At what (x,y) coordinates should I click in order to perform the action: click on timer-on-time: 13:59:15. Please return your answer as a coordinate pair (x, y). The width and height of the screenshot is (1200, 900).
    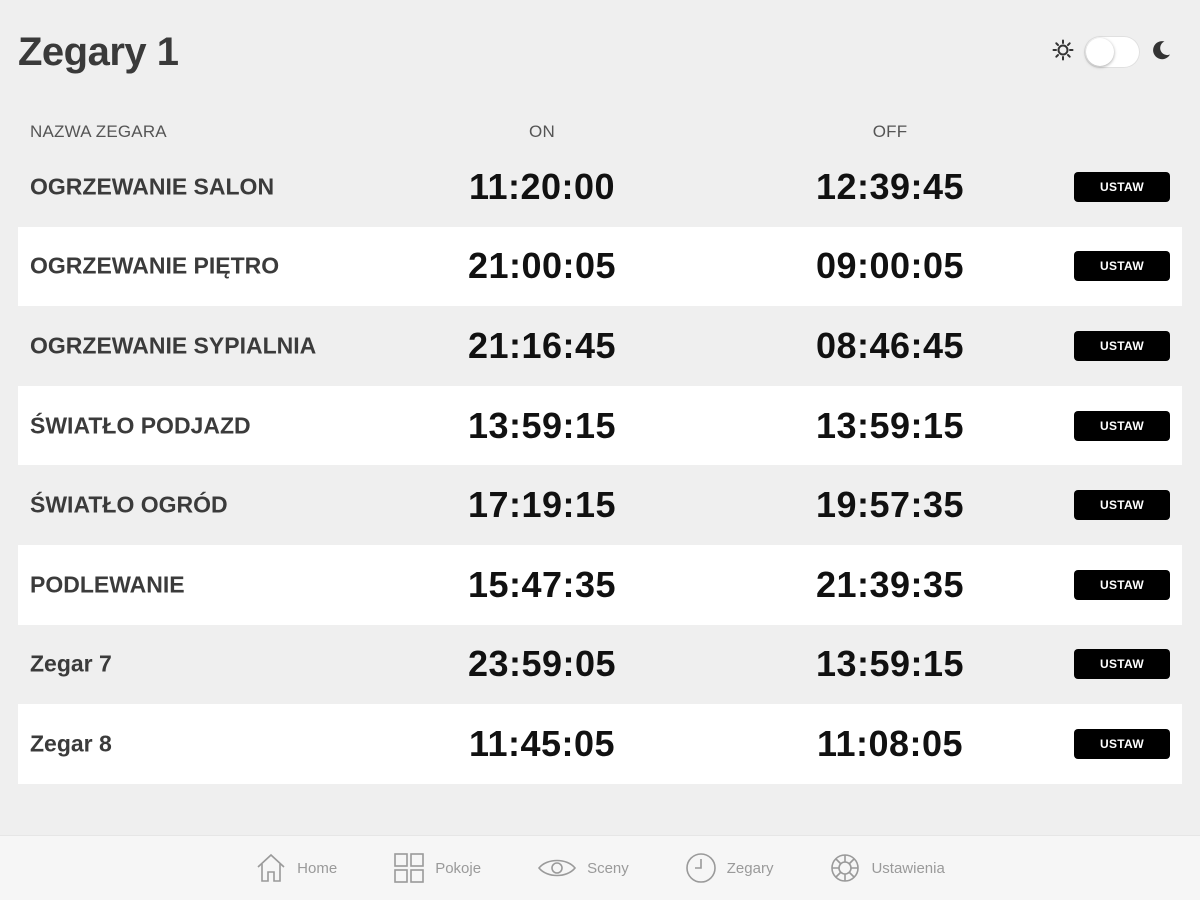
    Looking at the image, I should click on (542, 425).